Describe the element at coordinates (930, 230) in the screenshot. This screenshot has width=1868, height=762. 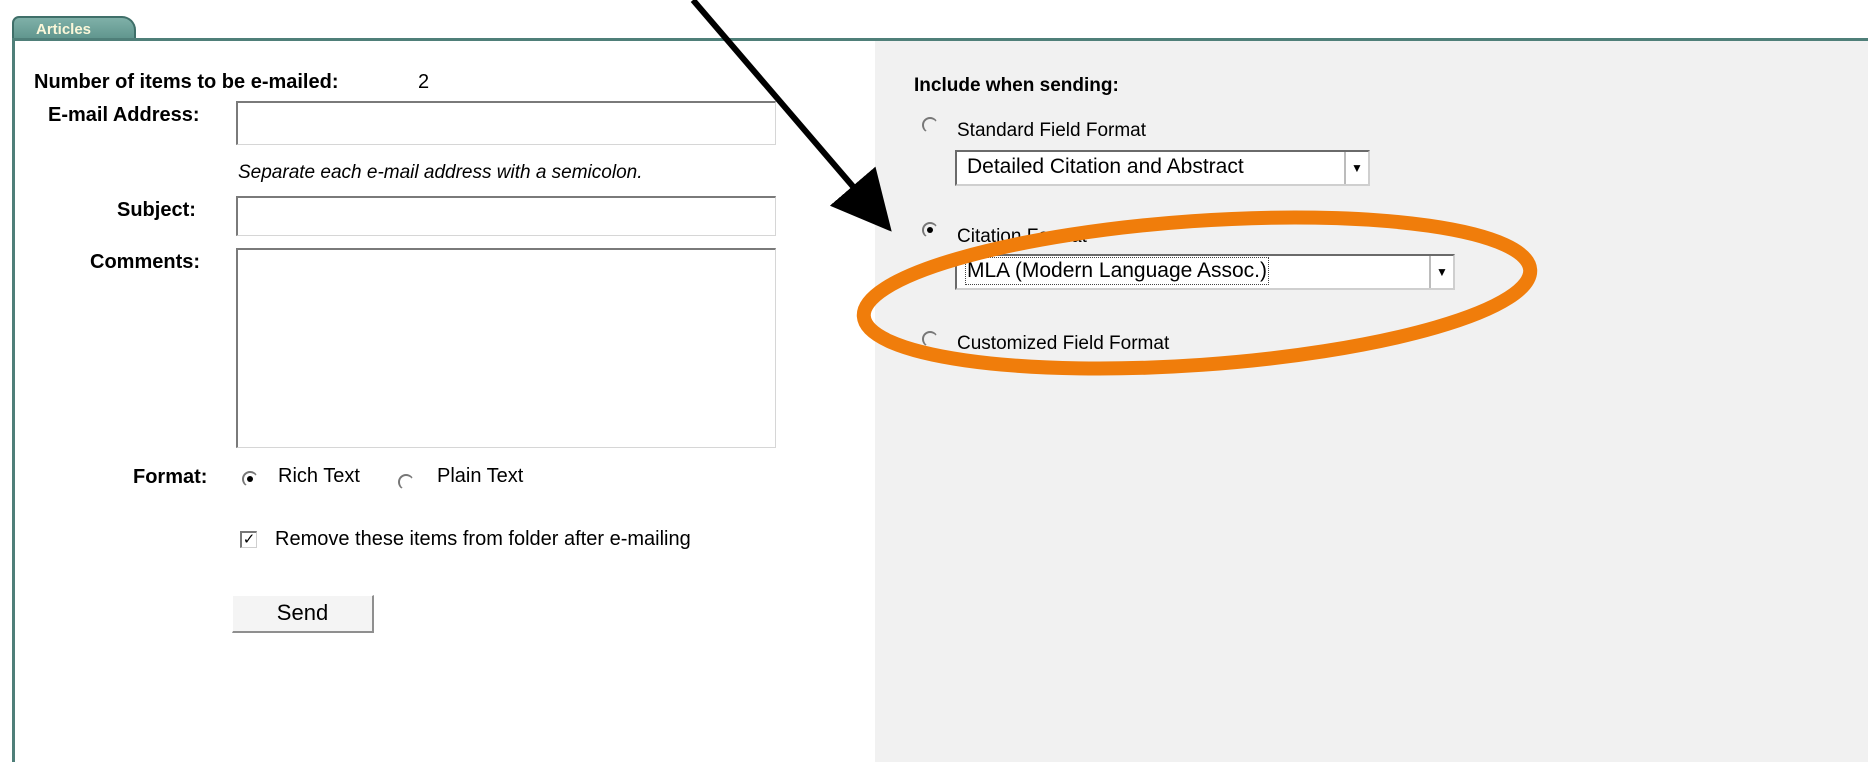
I see `citation-format-radio` at that location.